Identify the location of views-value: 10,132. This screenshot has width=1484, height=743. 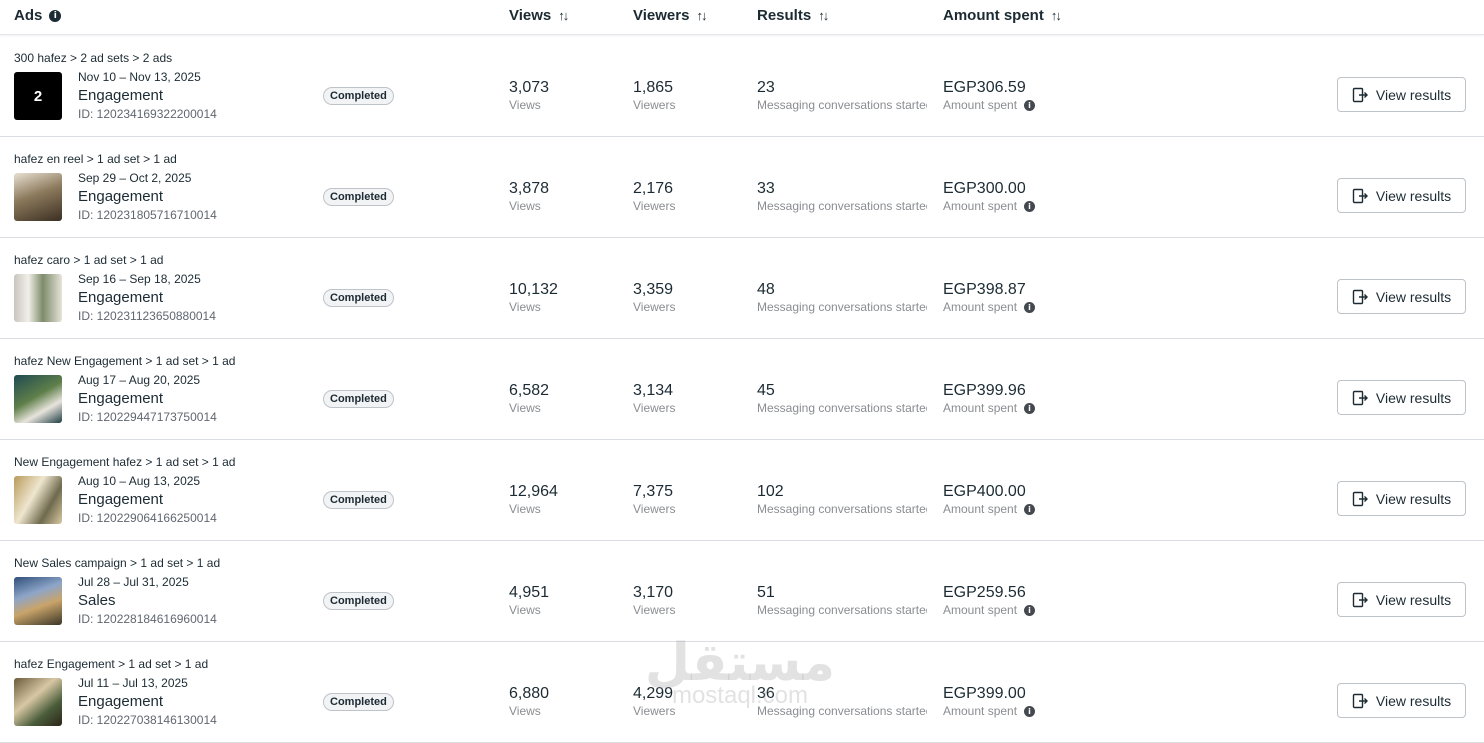
(533, 289).